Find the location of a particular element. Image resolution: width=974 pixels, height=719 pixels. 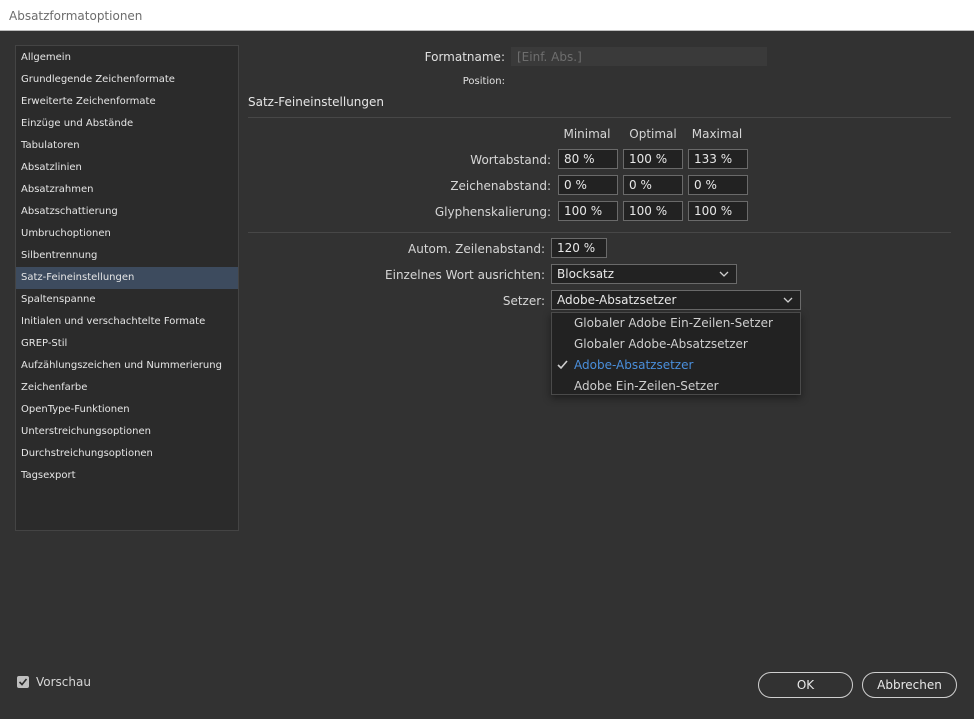

position-label: Position: is located at coordinates (483, 81).